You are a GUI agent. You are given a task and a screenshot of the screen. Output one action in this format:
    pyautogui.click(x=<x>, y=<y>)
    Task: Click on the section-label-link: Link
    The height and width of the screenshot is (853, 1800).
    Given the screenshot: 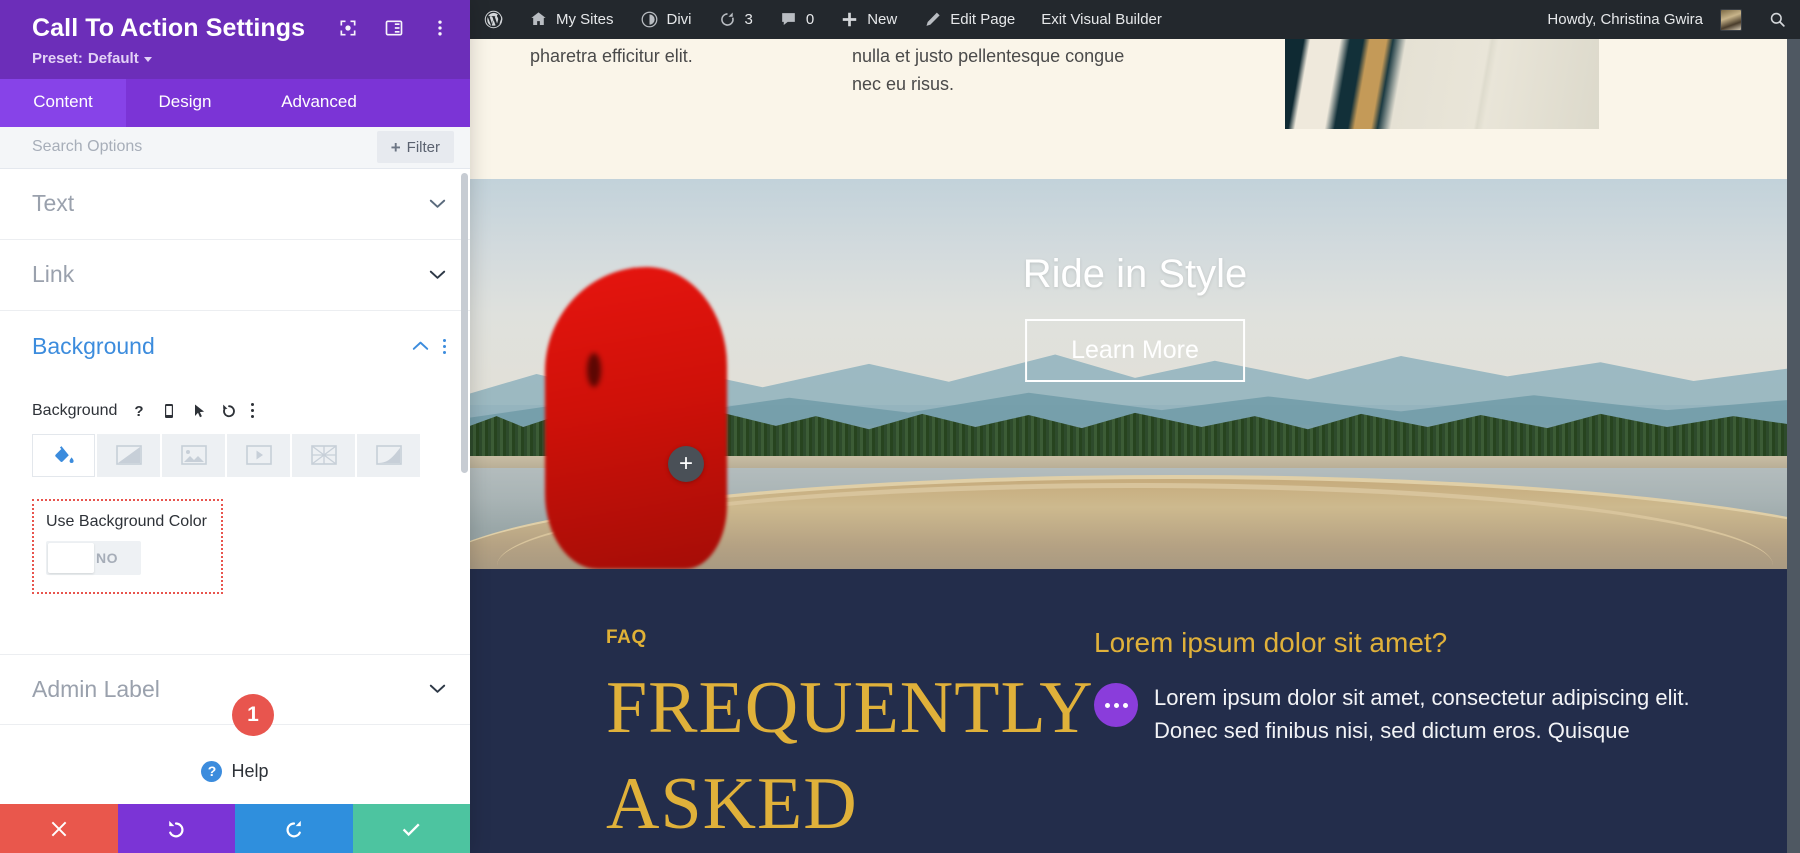 What is the action you would take?
    pyautogui.click(x=53, y=274)
    